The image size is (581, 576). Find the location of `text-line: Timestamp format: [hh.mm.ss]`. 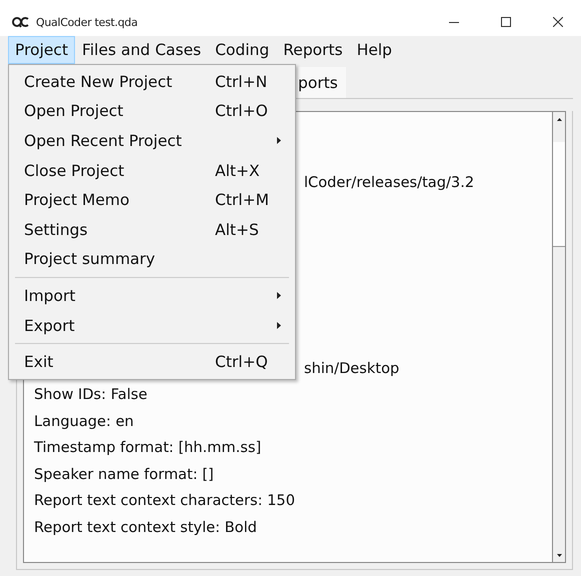

text-line: Timestamp format: [hh.mm.ss] is located at coordinates (148, 447).